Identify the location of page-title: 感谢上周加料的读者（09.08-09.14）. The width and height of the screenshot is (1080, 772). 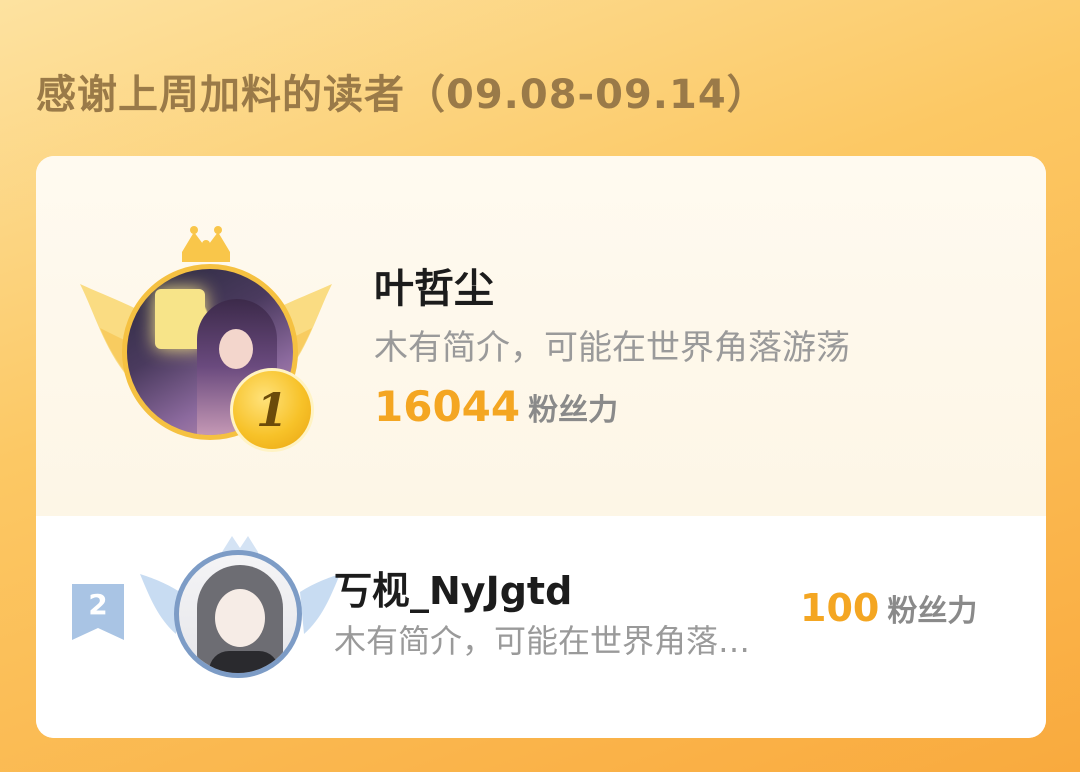
(402, 95).